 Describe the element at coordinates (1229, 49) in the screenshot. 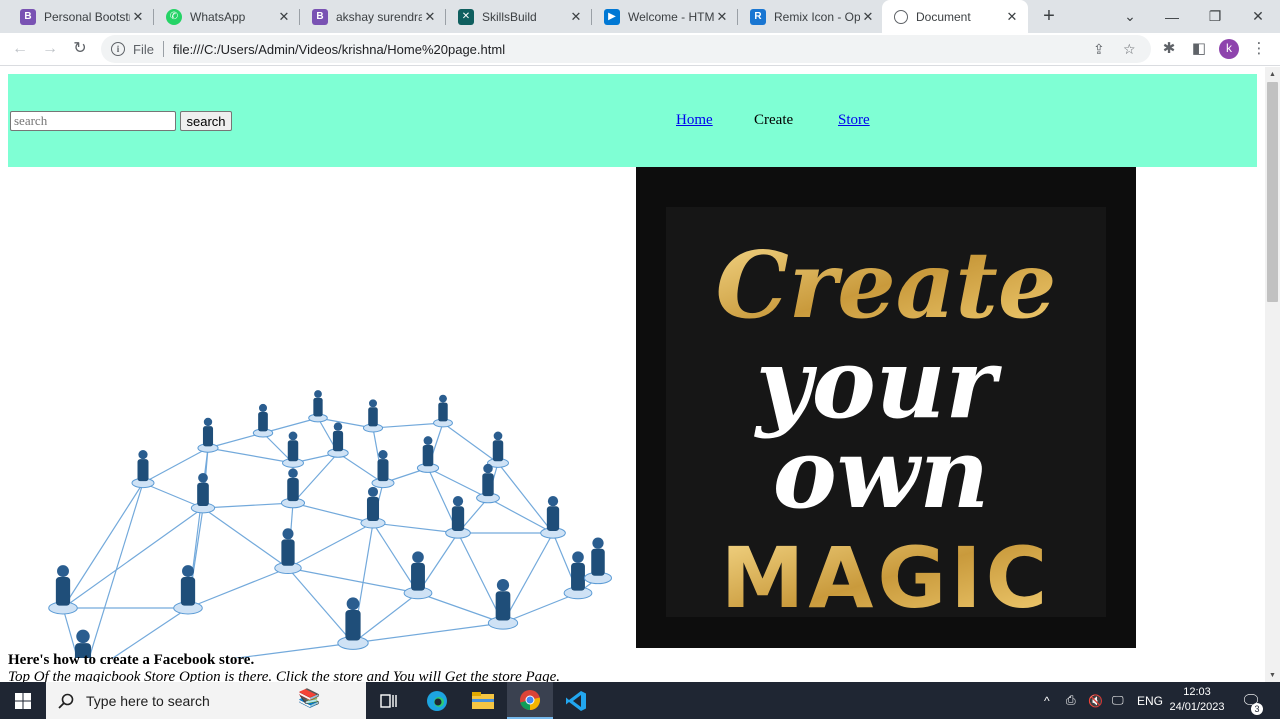

I see `profile-avatar: k` at that location.